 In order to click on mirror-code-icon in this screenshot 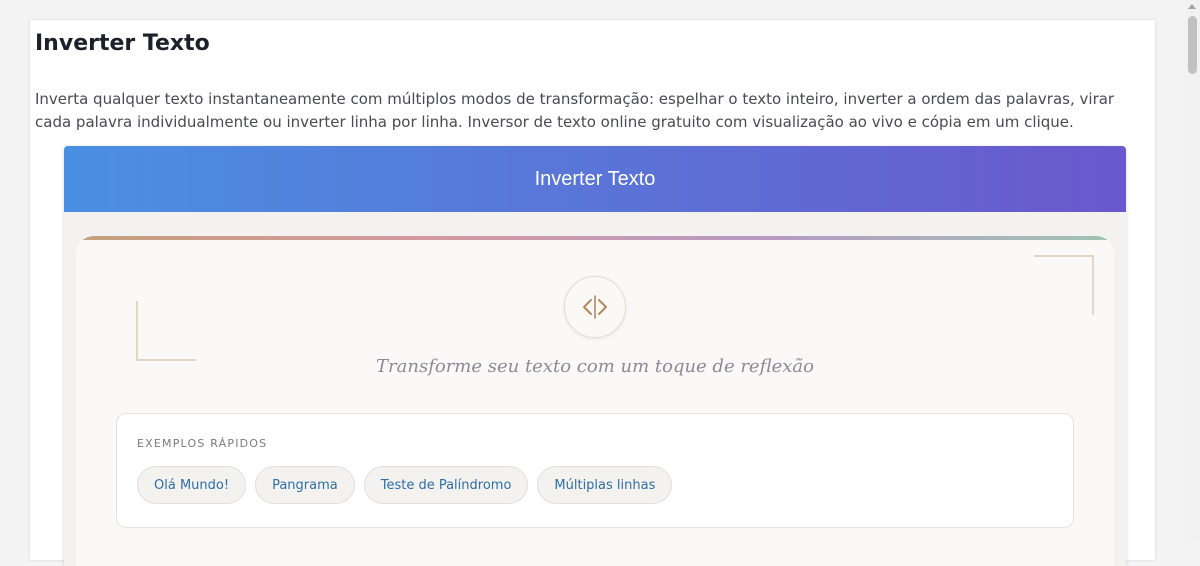, I will do `click(595, 307)`.